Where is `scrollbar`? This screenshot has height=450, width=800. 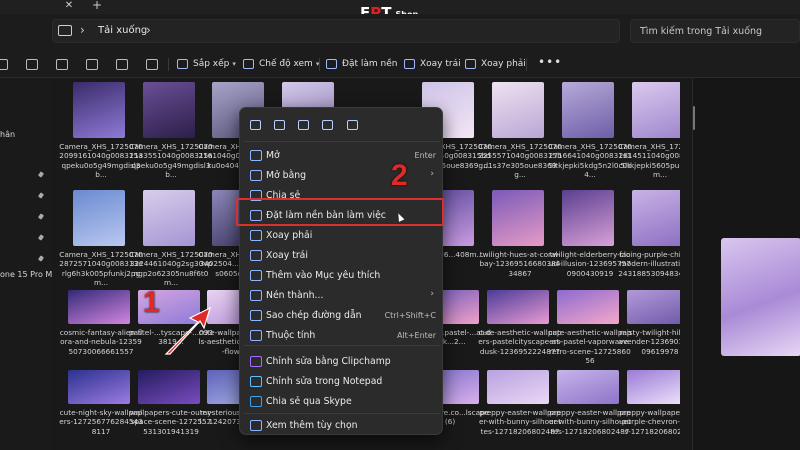 scrollbar is located at coordinates (694, 118).